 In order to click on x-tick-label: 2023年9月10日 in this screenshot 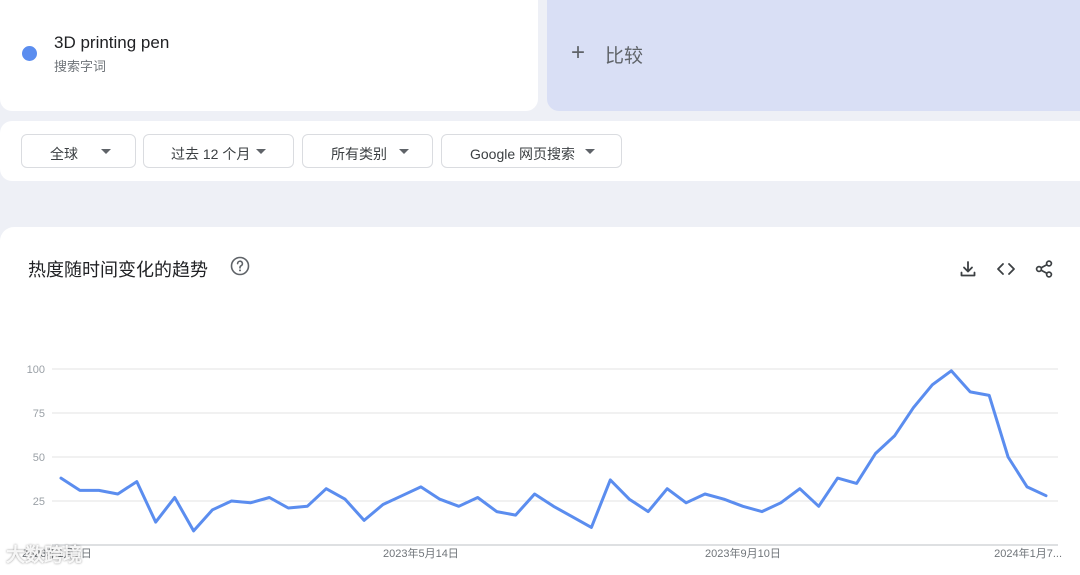, I will do `click(743, 553)`.